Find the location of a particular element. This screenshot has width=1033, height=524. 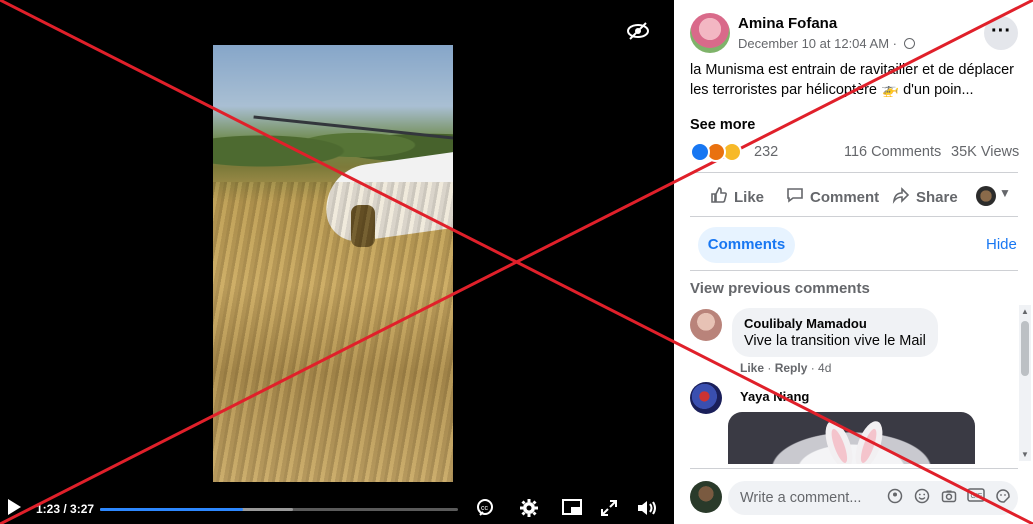

commenter-name: Coulibaly Mamadou is located at coordinates (835, 323).